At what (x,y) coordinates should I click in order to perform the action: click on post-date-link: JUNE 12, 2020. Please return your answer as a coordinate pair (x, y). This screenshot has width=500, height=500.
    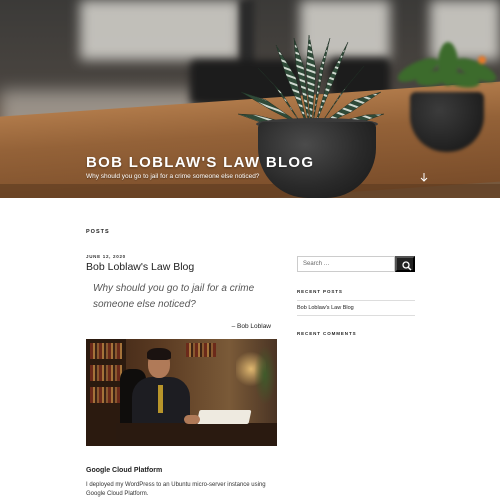
    Looking at the image, I should click on (106, 256).